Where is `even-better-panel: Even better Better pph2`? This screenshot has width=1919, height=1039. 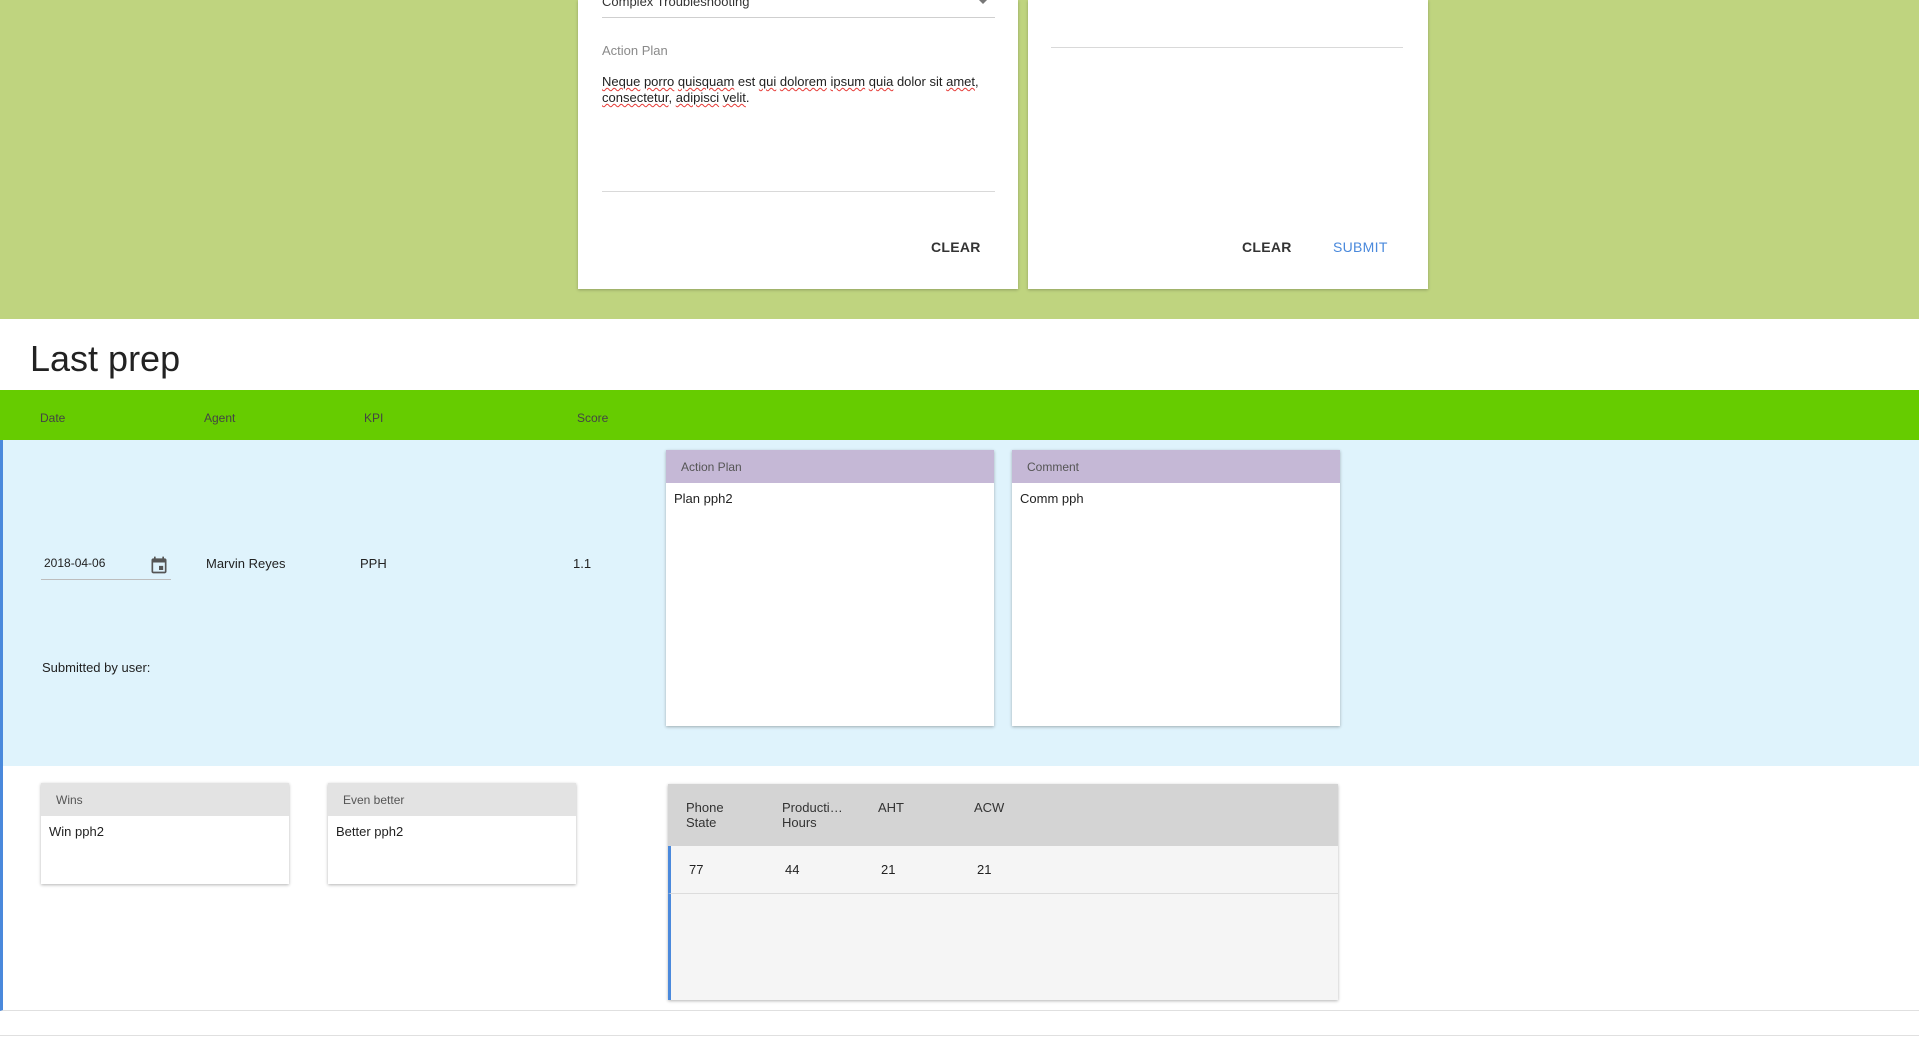 even-better-panel: Even better Better pph2 is located at coordinates (452, 833).